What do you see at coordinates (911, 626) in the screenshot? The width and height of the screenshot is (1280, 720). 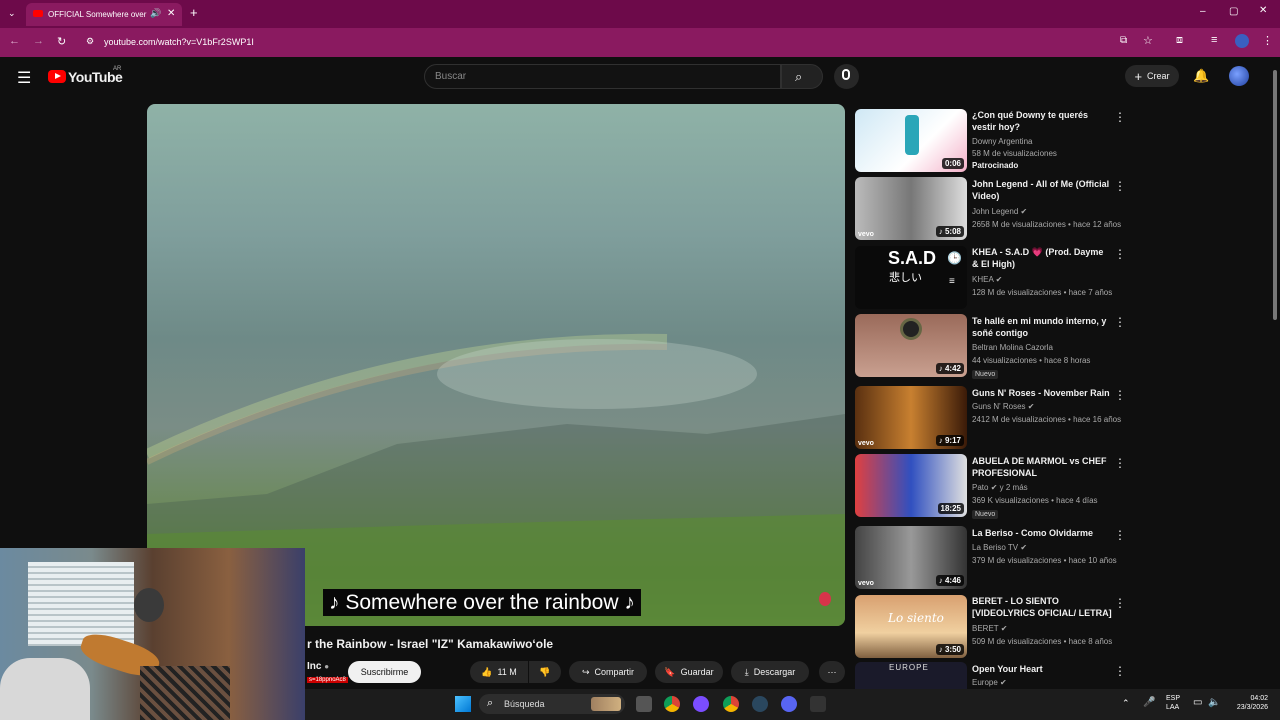 I see `recommendation-thumbnail: Lo siento ♪ 3:50` at bounding box center [911, 626].